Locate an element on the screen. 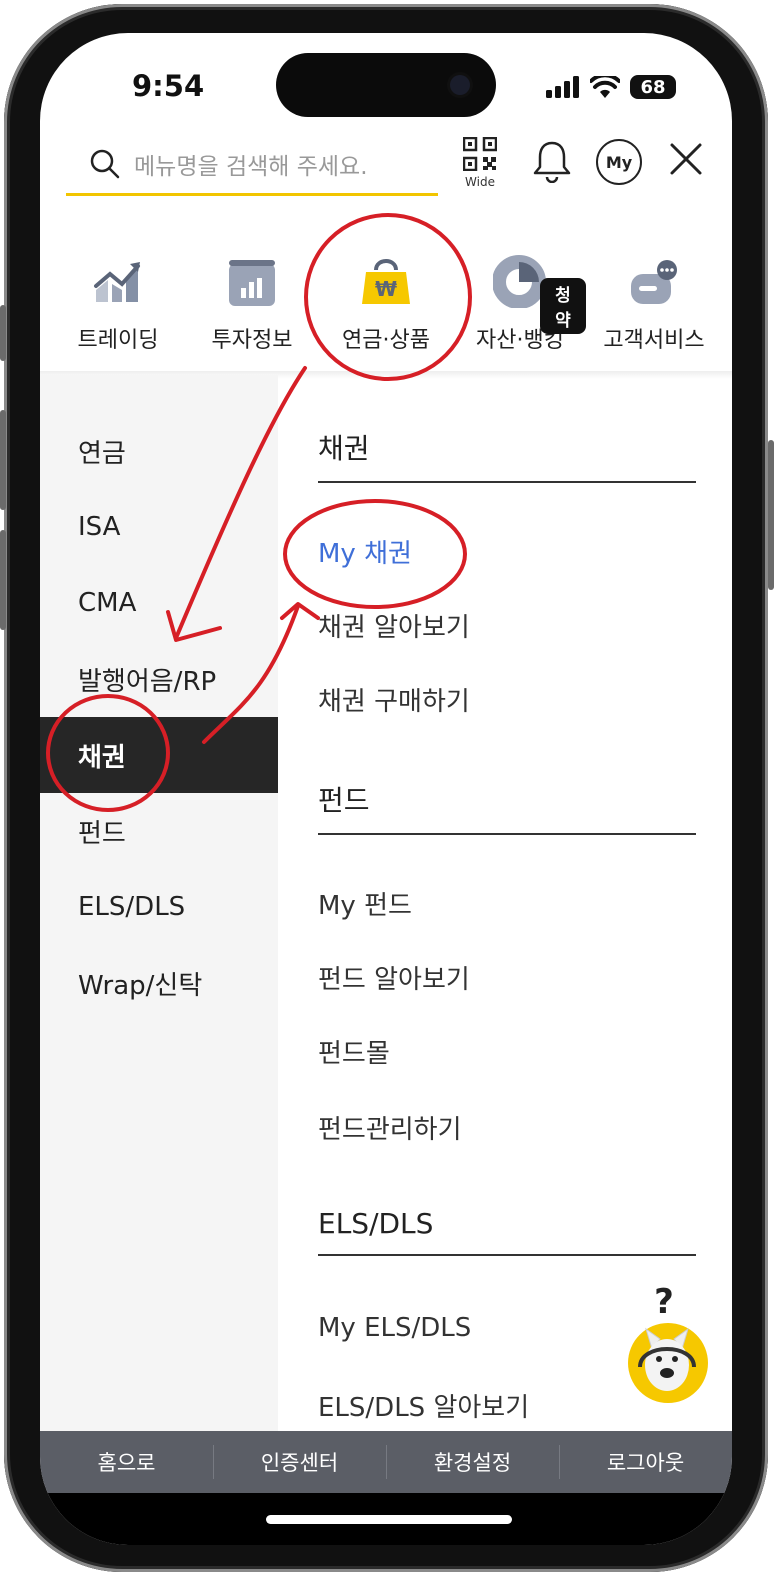 Image resolution: width=774 pixels, height=1577 pixels. pie-chart-icon is located at coordinates (519, 281).